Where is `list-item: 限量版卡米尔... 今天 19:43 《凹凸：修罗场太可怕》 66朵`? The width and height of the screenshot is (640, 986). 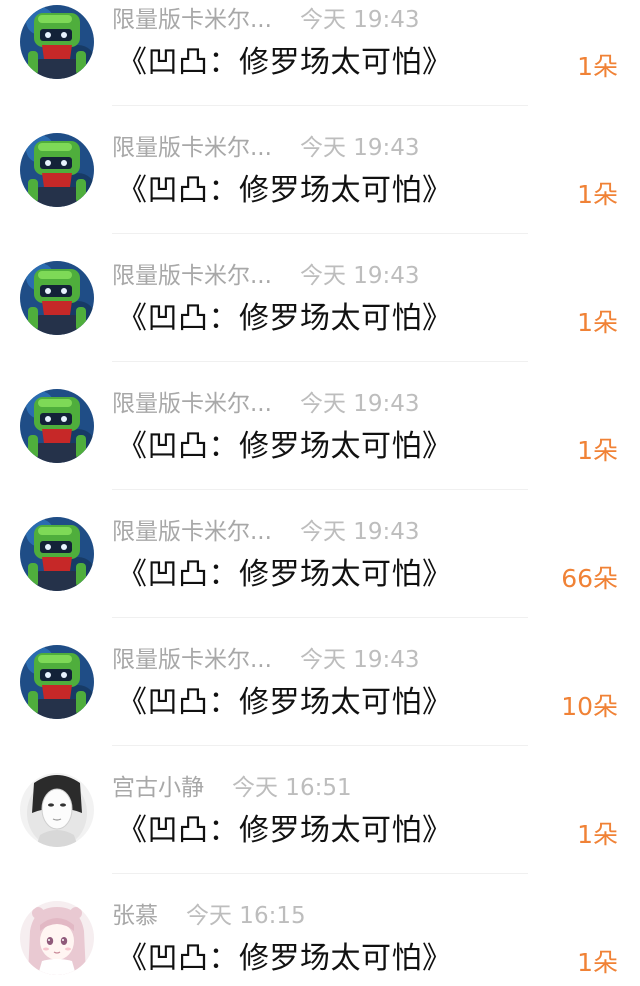
list-item: 限量版卡米尔... 今天 19:43 《凹凸：修罗场太可怕》 66朵 is located at coordinates (320, 576).